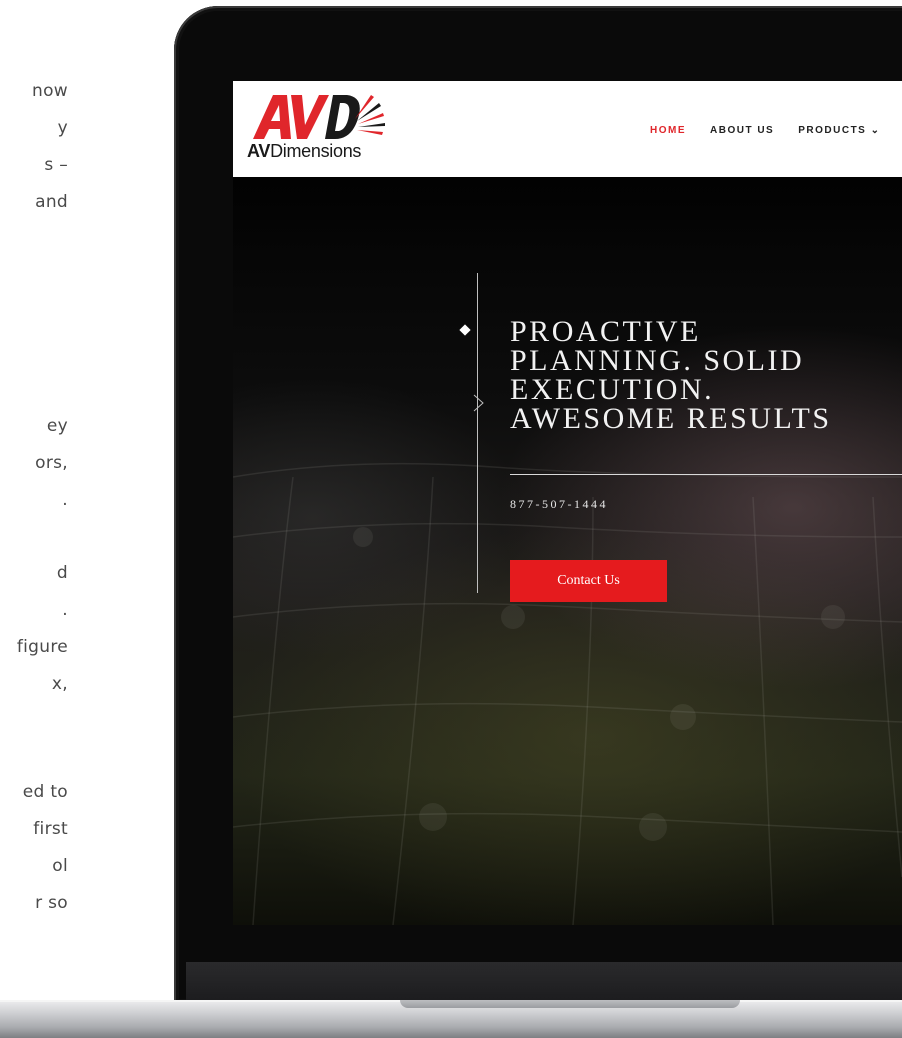 This screenshot has height=1038, width=902. Describe the element at coordinates (56, 165) in the screenshot. I see `article-text-line: s –` at that location.